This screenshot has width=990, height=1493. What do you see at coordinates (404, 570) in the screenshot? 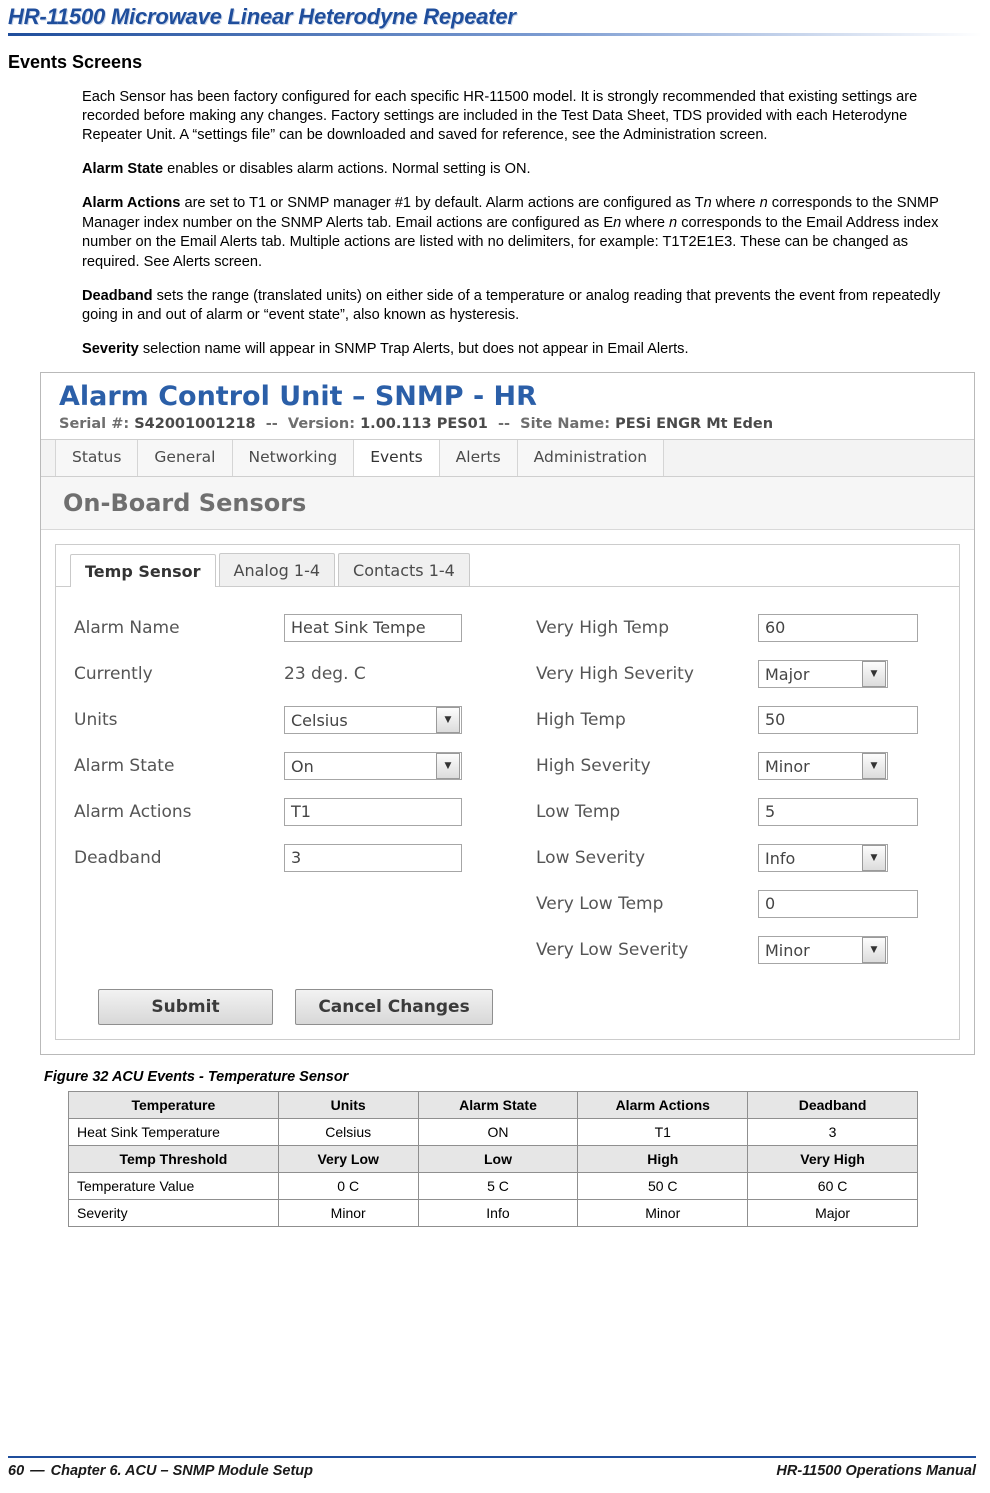
I see `subtab-contacts-1-4: Contacts 1-4` at bounding box center [404, 570].